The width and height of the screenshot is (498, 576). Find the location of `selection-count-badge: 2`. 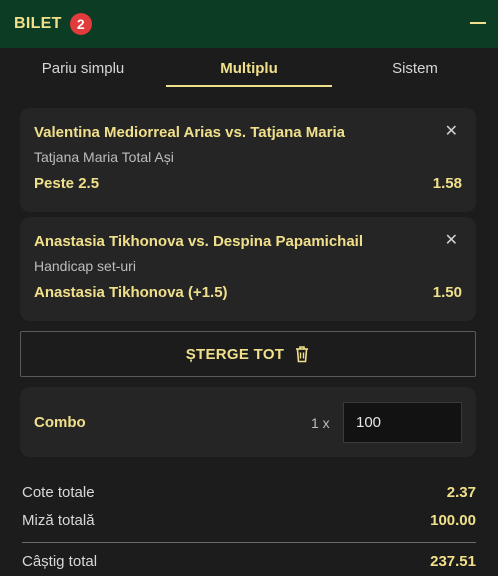

selection-count-badge: 2 is located at coordinates (80, 24).